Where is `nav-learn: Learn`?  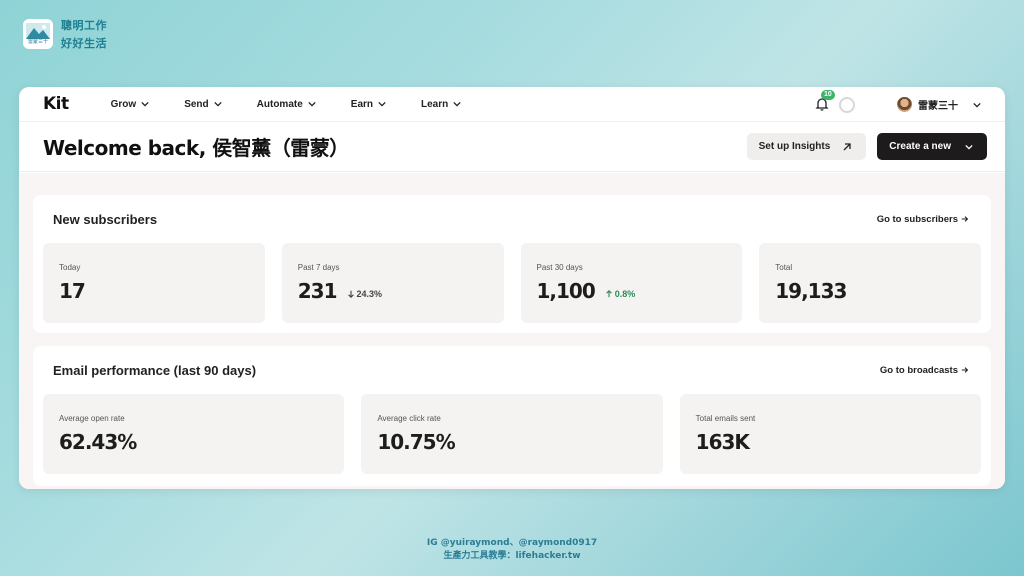 nav-learn: Learn is located at coordinates (441, 104).